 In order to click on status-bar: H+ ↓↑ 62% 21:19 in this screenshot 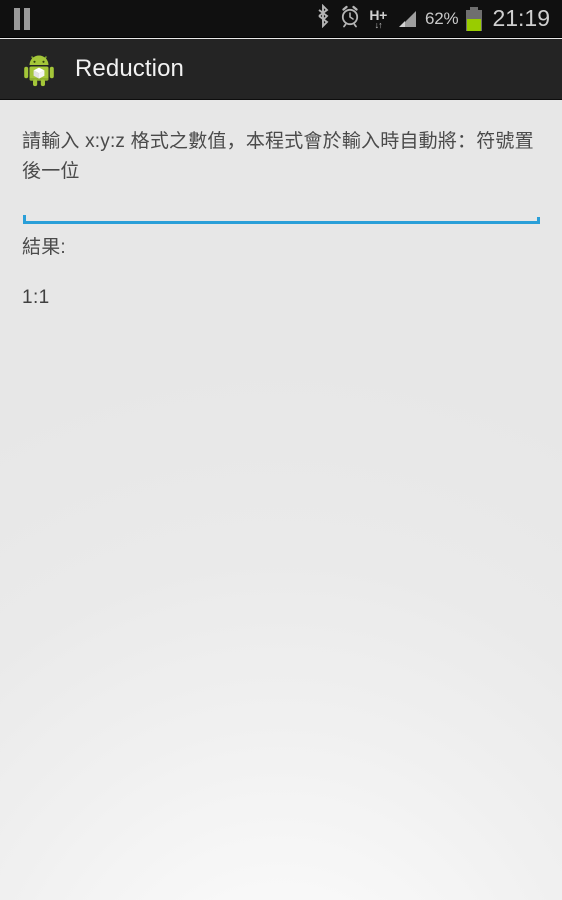, I will do `click(281, 19)`.